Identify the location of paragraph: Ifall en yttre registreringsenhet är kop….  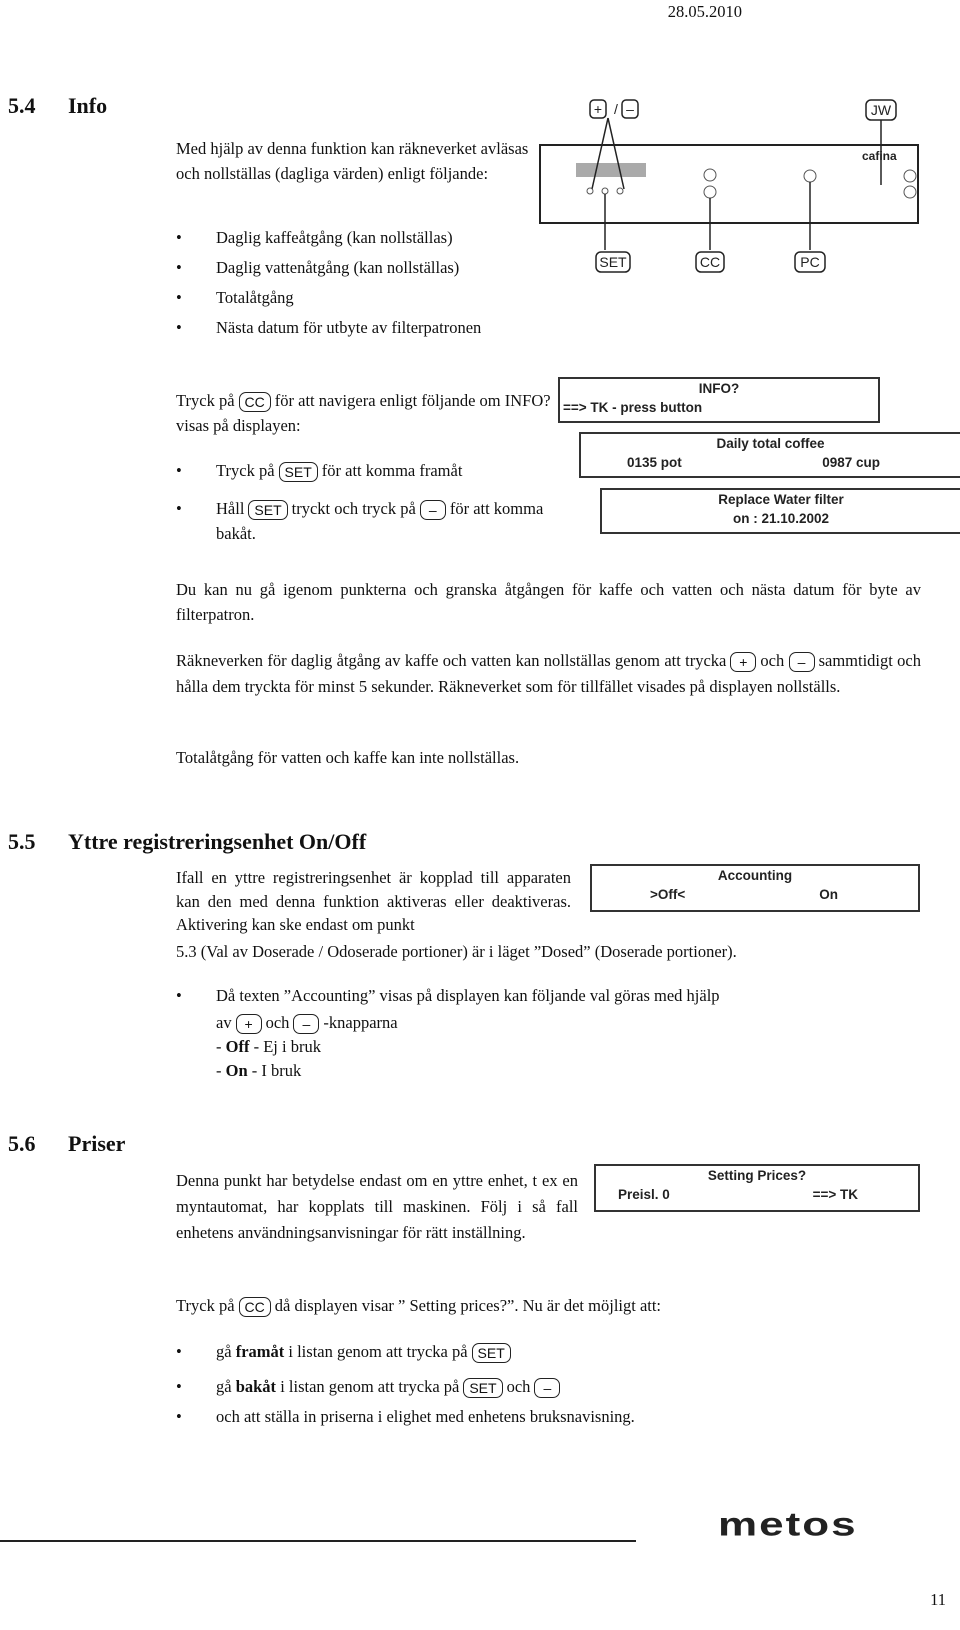
(373, 901).